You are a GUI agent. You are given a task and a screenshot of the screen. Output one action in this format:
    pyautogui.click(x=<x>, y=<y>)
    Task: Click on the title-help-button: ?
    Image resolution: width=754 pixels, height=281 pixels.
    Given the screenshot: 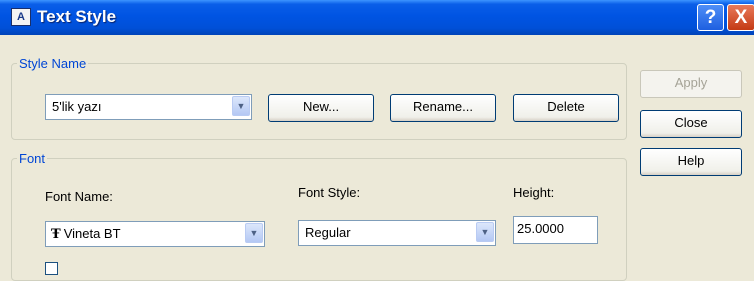 What is the action you would take?
    pyautogui.click(x=710, y=17)
    